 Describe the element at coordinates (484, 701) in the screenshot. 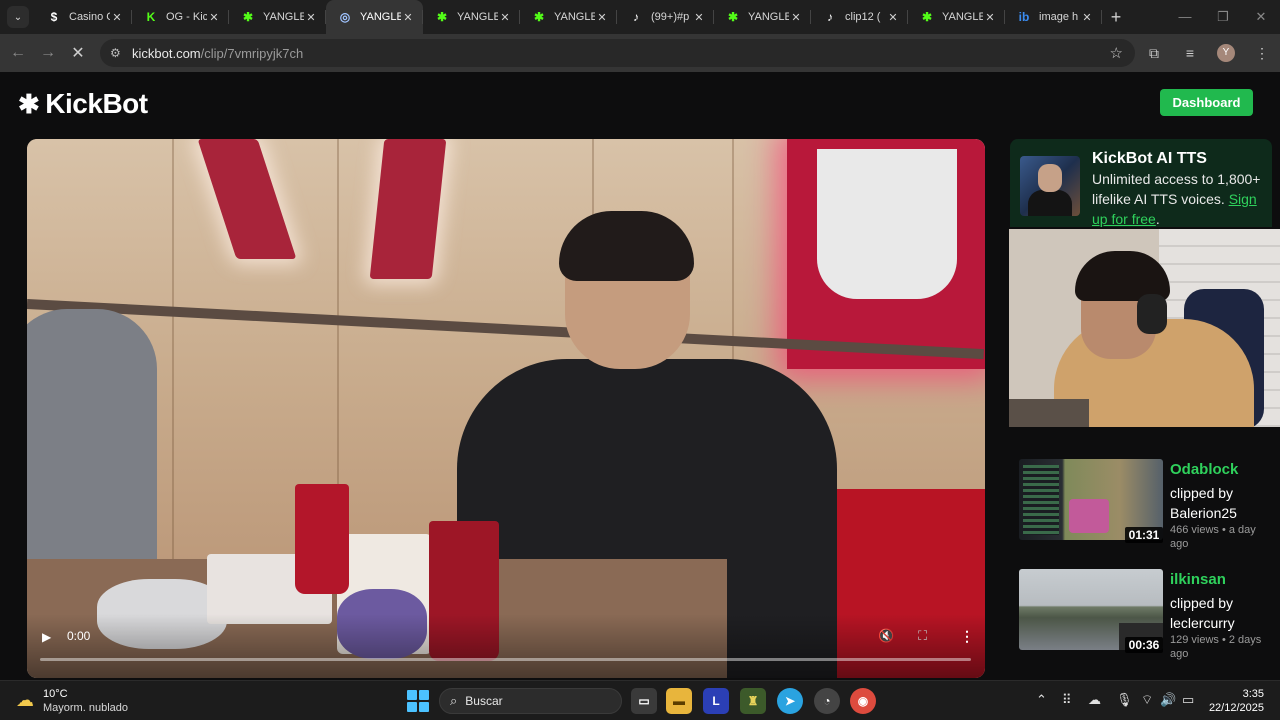

I see `search-placeholder: Buscar` at that location.